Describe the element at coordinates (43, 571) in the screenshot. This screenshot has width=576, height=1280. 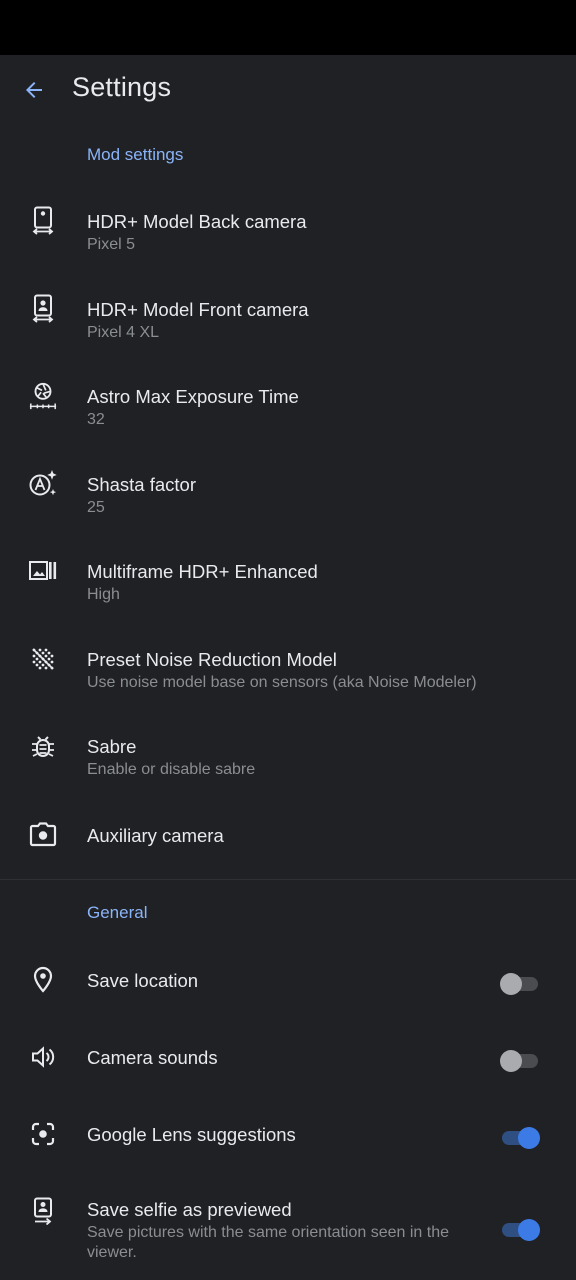
I see `burst-image-icon` at that location.